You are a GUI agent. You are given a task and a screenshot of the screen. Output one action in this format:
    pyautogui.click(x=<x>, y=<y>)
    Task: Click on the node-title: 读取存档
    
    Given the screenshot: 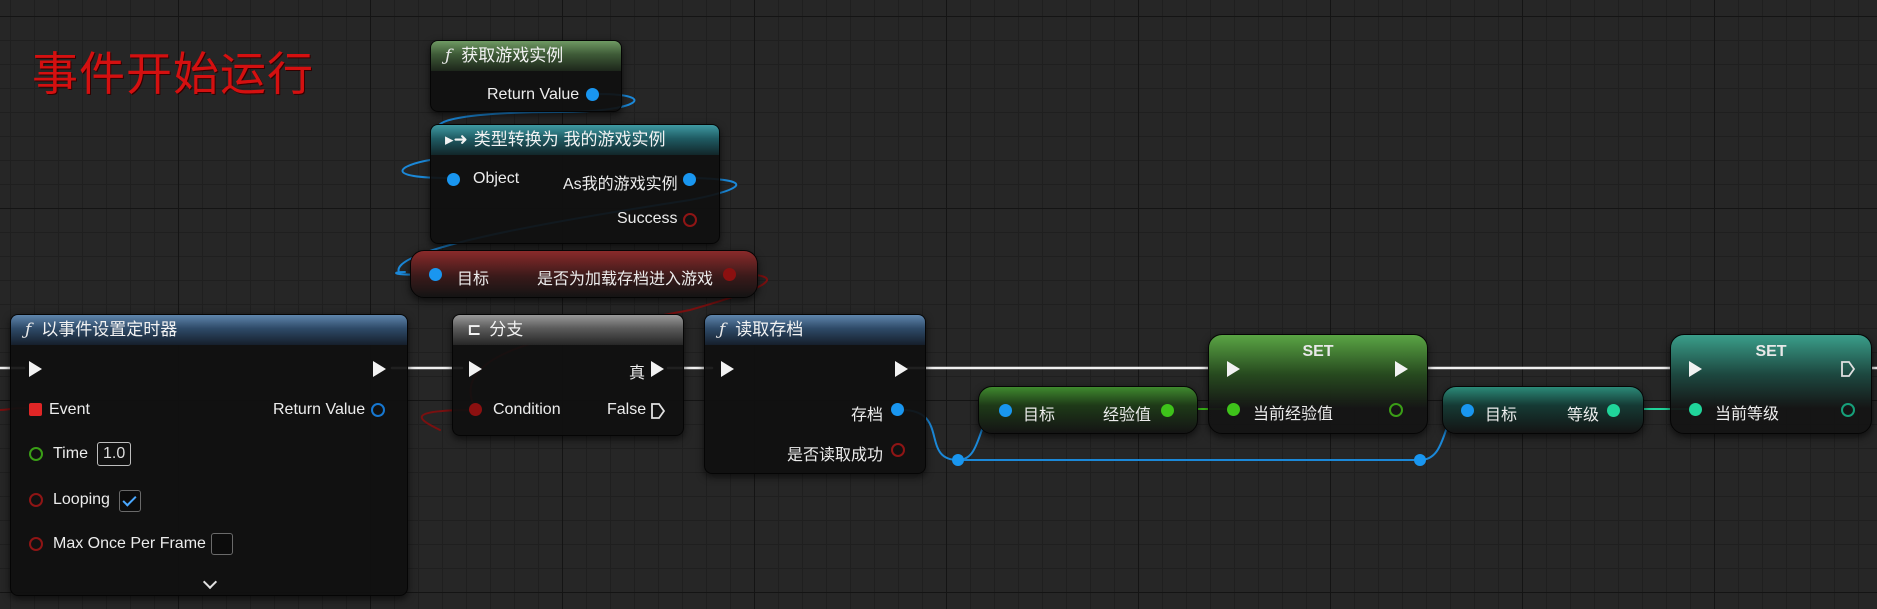 What is the action you would take?
    pyautogui.click(x=769, y=329)
    